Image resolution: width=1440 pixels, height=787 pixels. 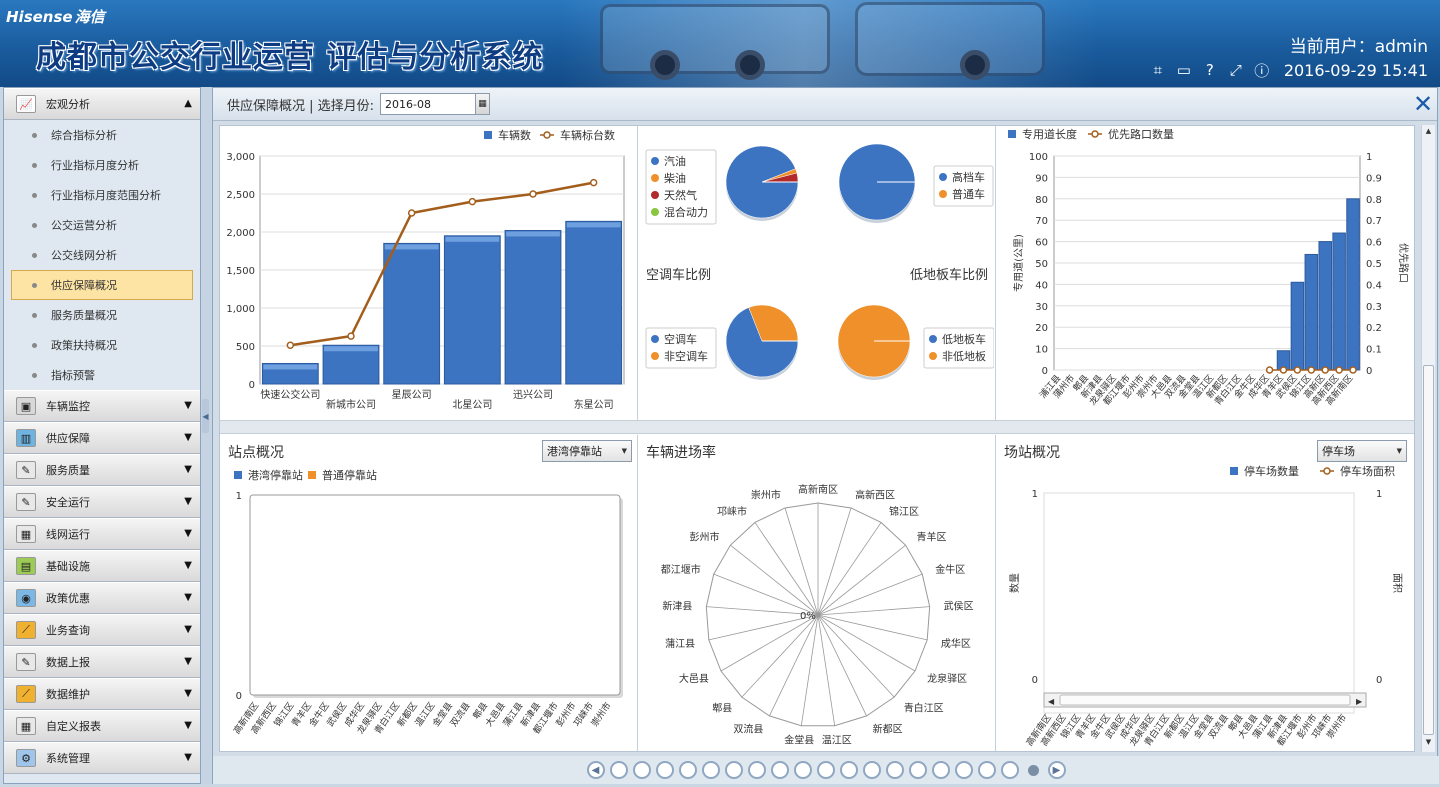 What do you see at coordinates (1236, 70) in the screenshot?
I see `fullscreen-icon: ⤢` at bounding box center [1236, 70].